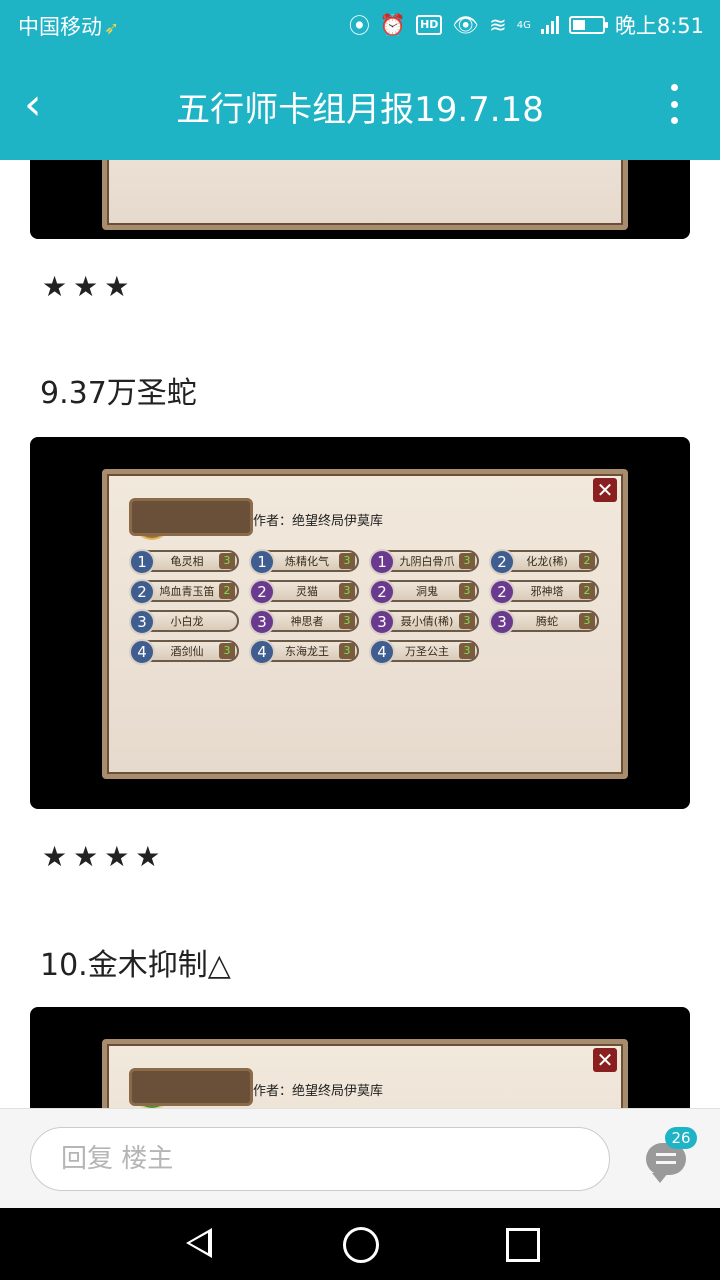 This screenshot has width=720, height=1280. I want to click on wifi-icon: ≋, so click(498, 25).